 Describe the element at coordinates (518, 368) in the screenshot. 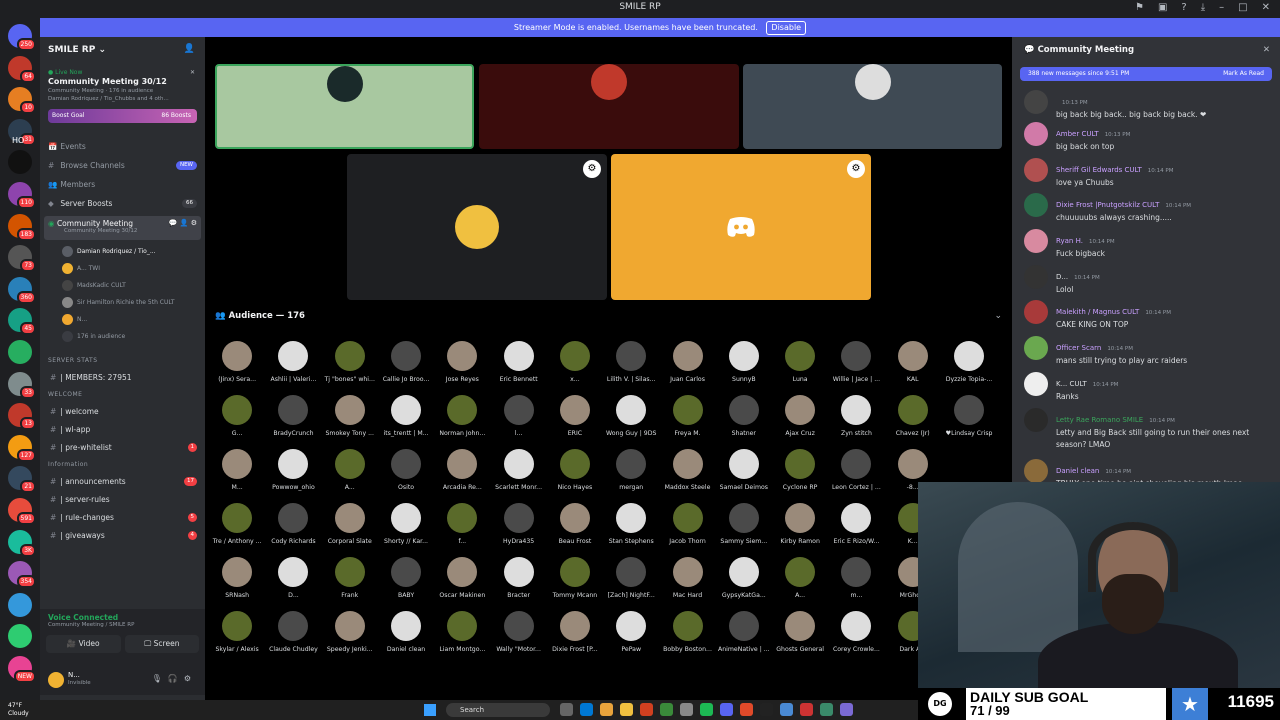

I see `audience-member: Eric Bennett` at that location.